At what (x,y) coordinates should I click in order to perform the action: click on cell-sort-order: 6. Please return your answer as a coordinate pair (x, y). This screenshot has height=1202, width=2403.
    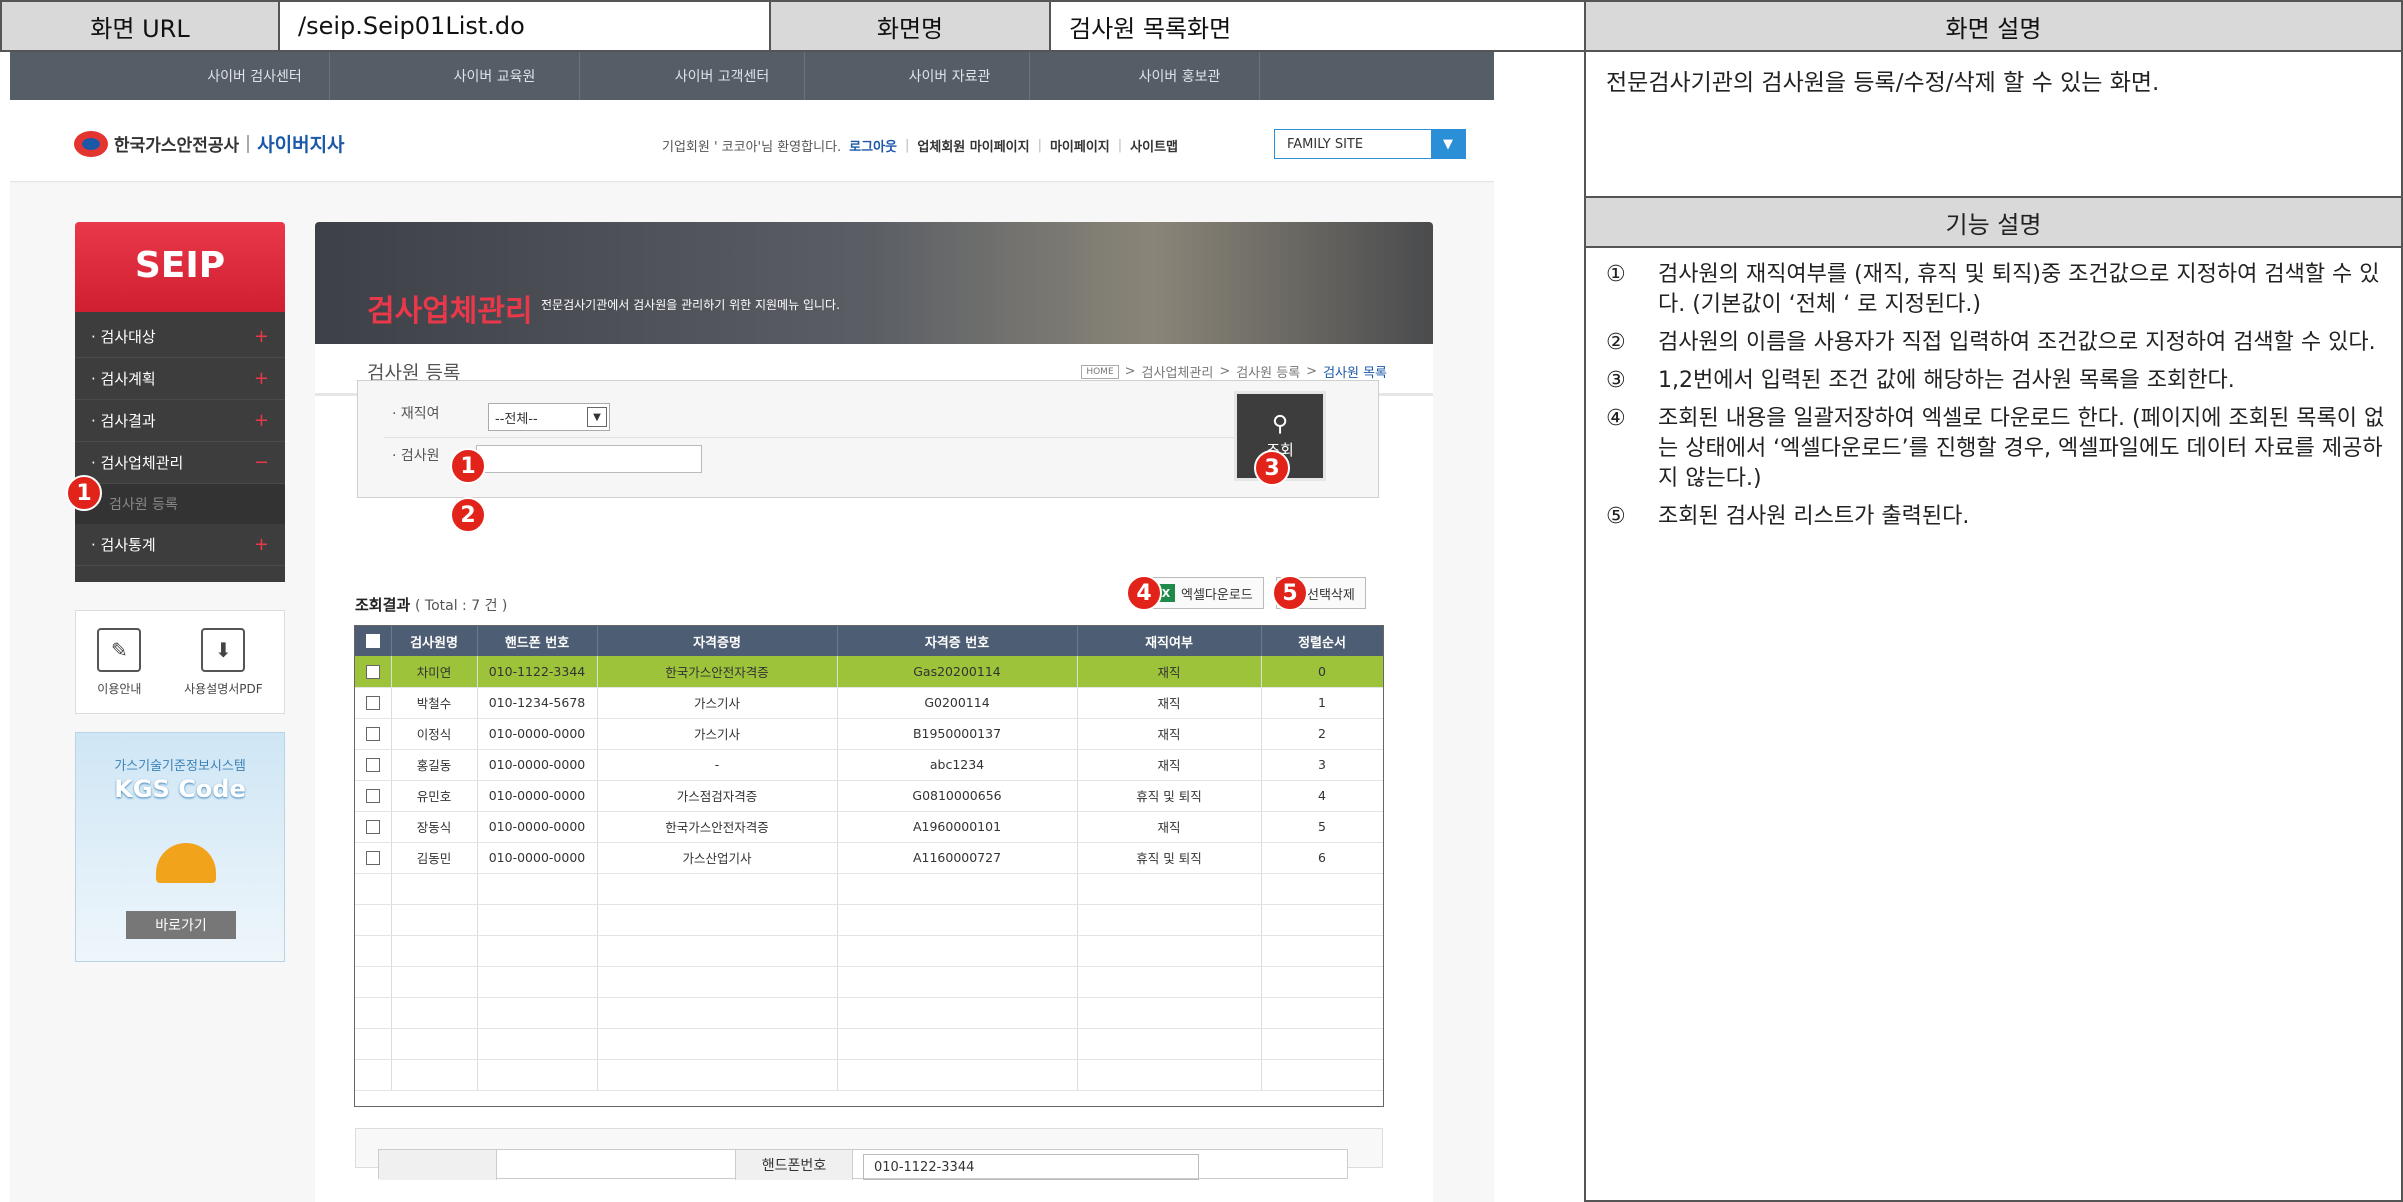
    Looking at the image, I should click on (1322, 858).